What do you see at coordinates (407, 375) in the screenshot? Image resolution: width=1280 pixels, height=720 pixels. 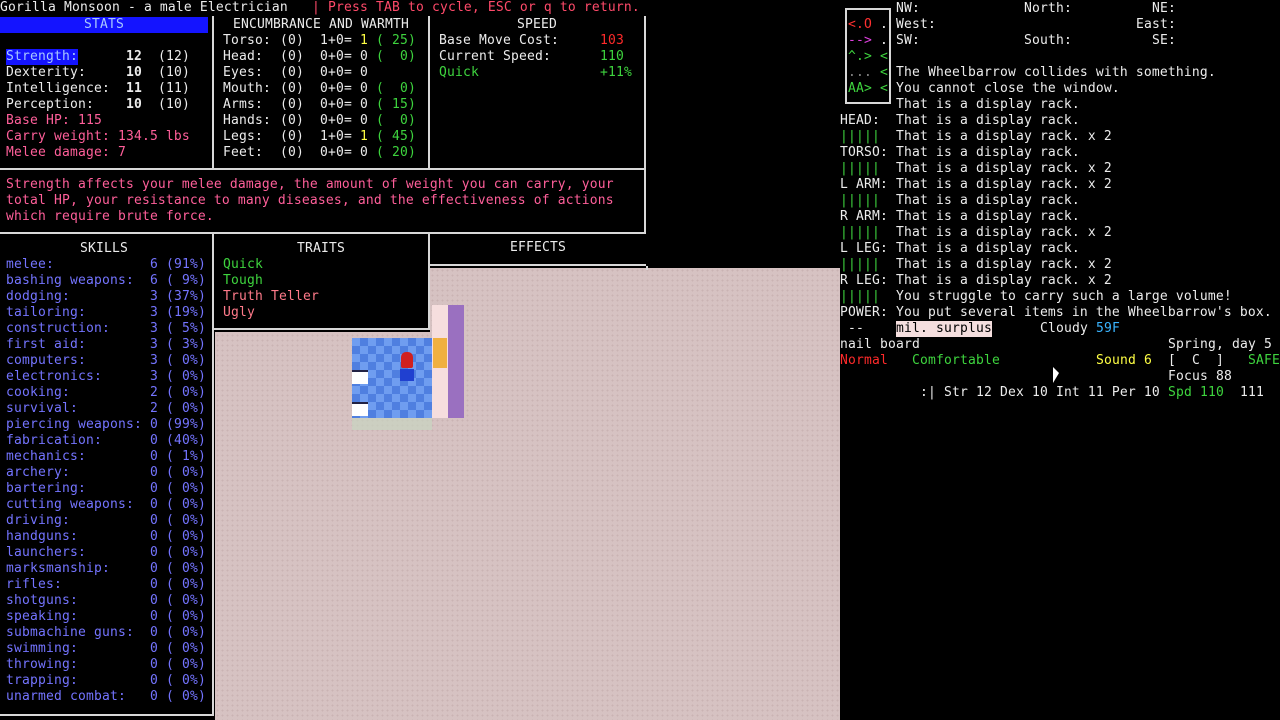 I see `wheelbarrow-icon` at bounding box center [407, 375].